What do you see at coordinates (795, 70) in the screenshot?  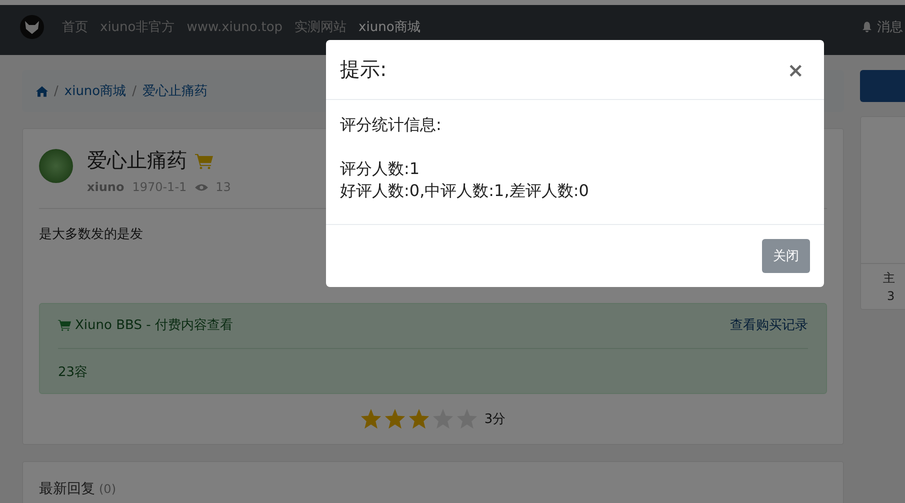 I see `close-button: ×` at bounding box center [795, 70].